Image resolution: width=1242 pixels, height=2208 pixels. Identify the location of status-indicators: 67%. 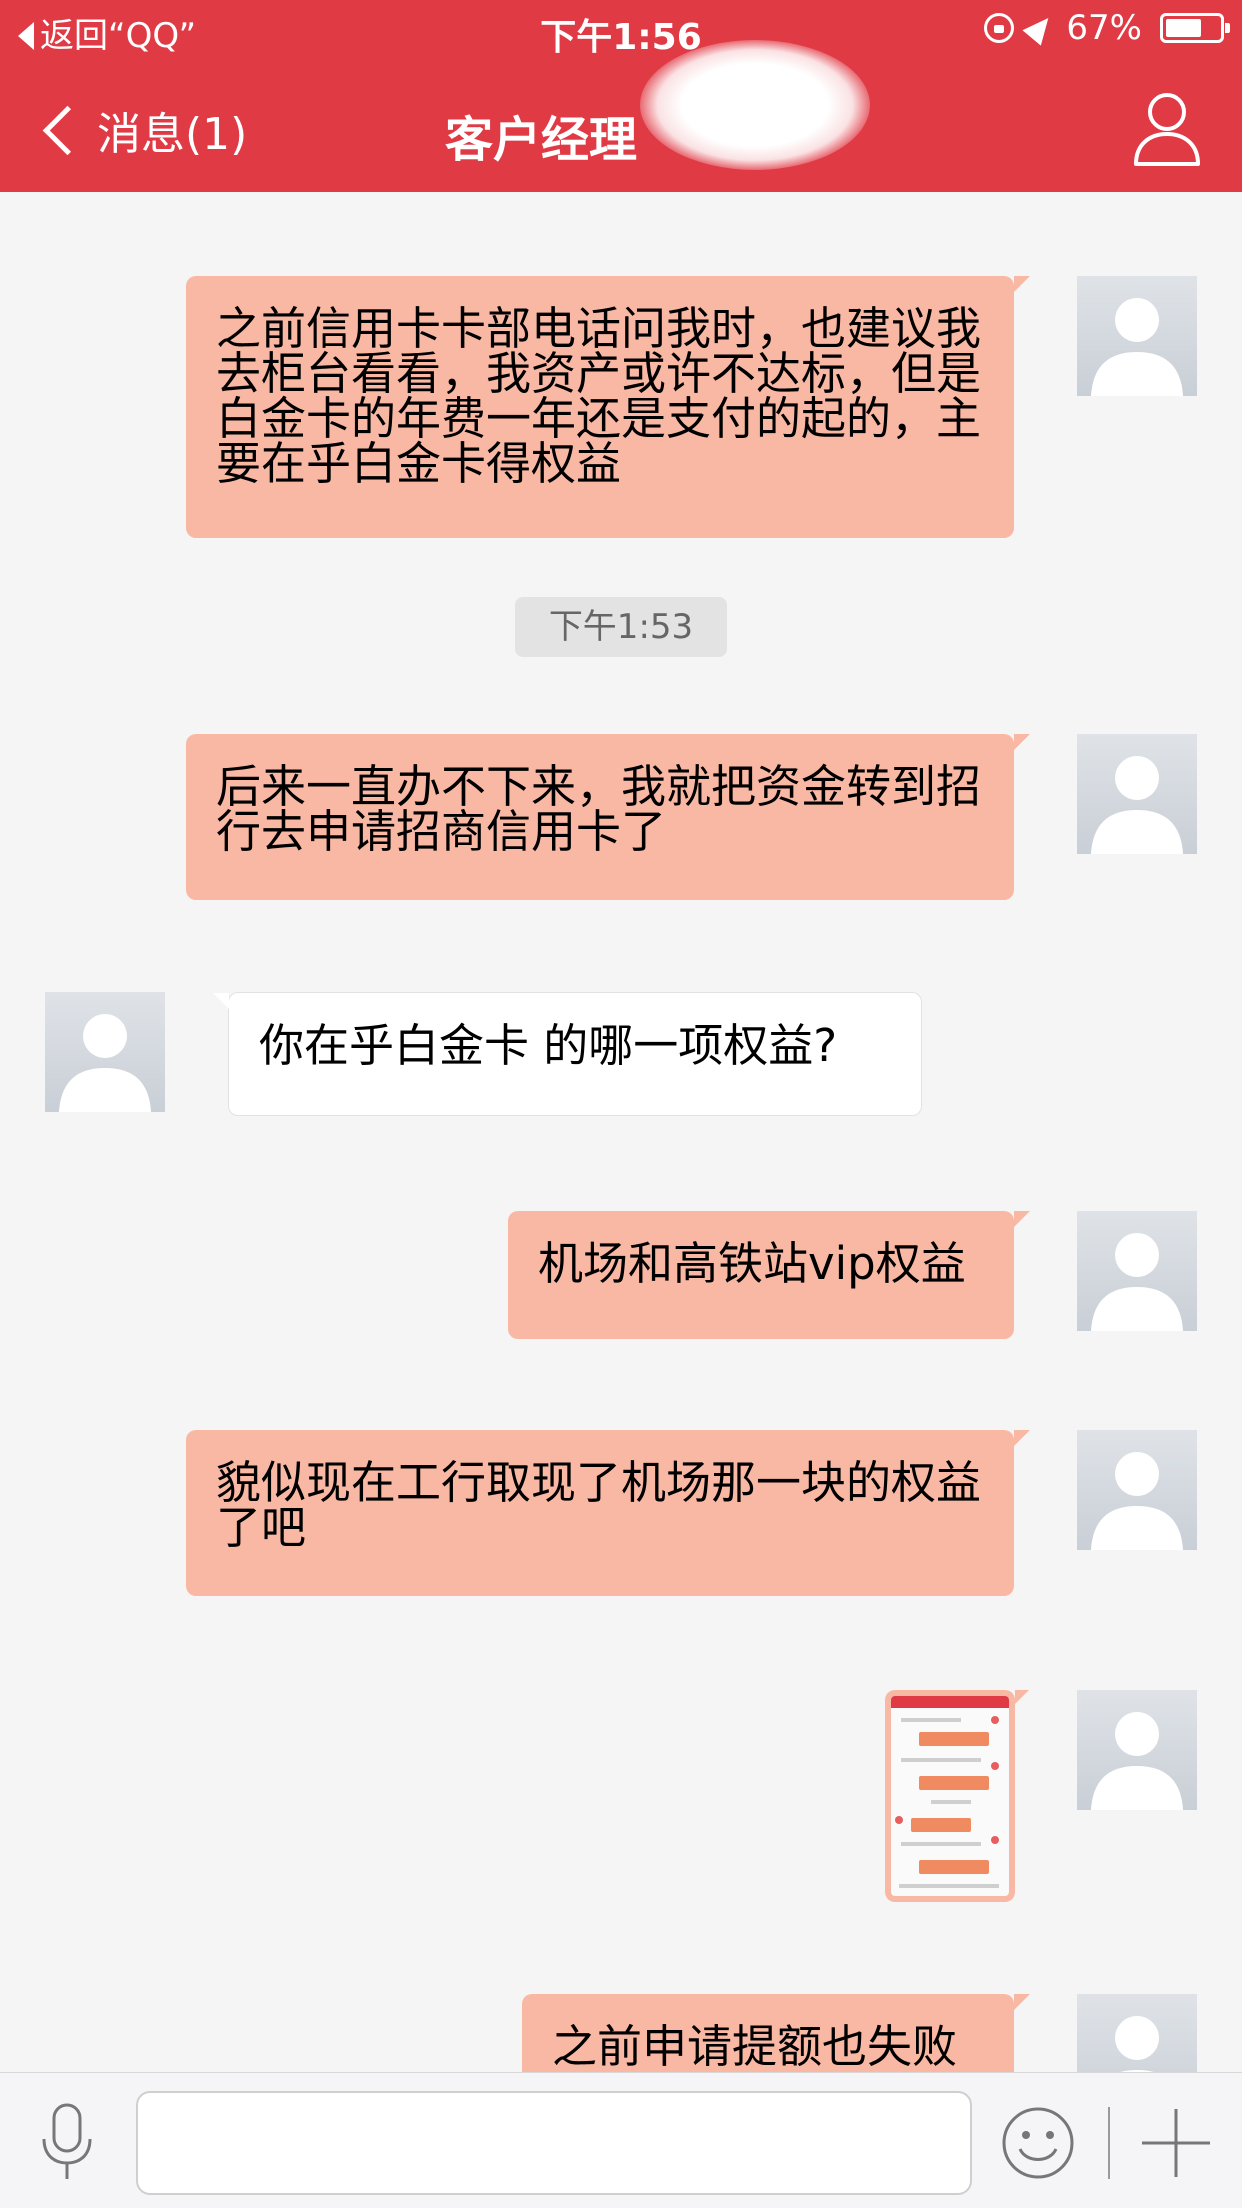
(1107, 28).